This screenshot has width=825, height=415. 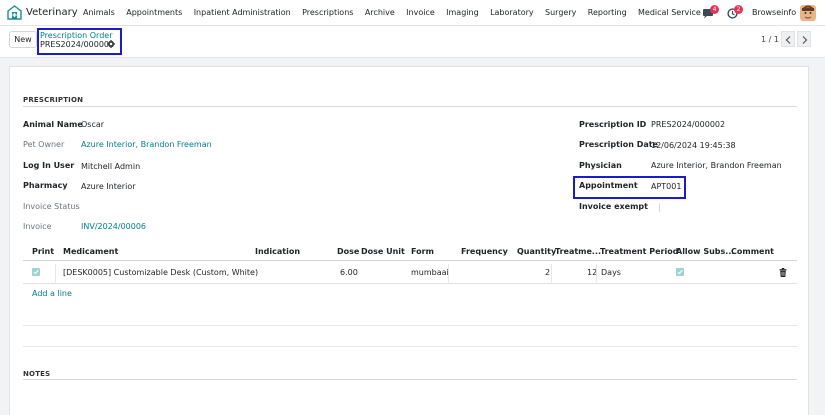 I want to click on print-checkbox, so click(x=36, y=272).